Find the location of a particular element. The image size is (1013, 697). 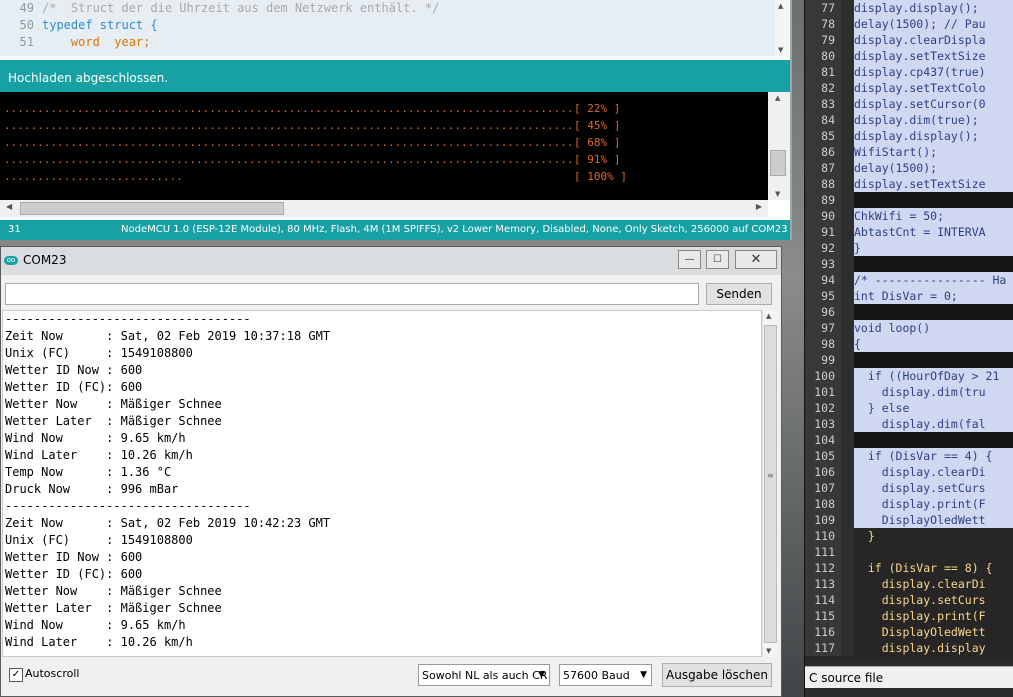

autoscroll-checkbox: ✓ is located at coordinates (16, 675).